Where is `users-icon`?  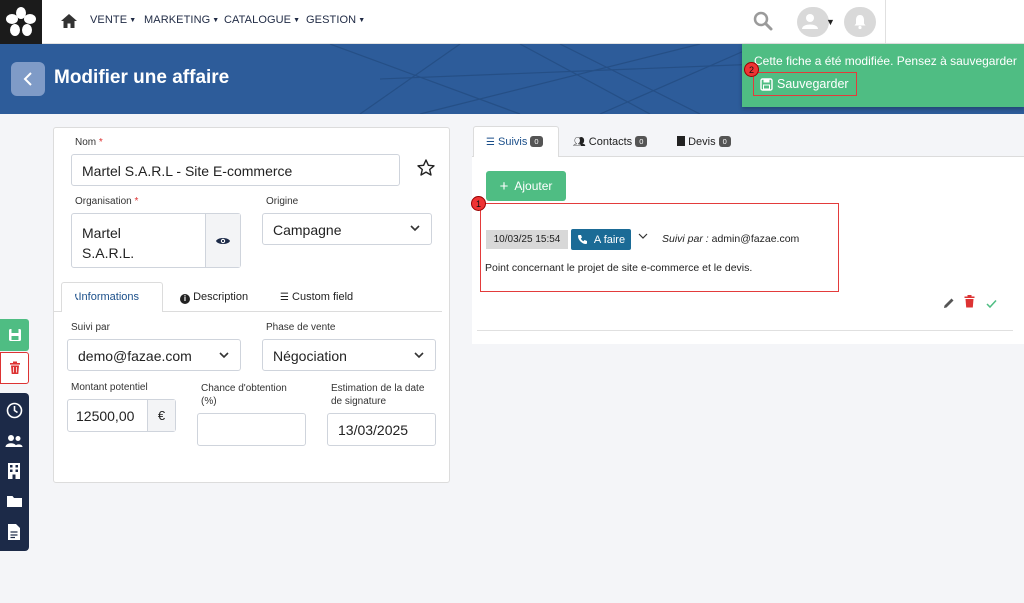 users-icon is located at coordinates (14, 443).